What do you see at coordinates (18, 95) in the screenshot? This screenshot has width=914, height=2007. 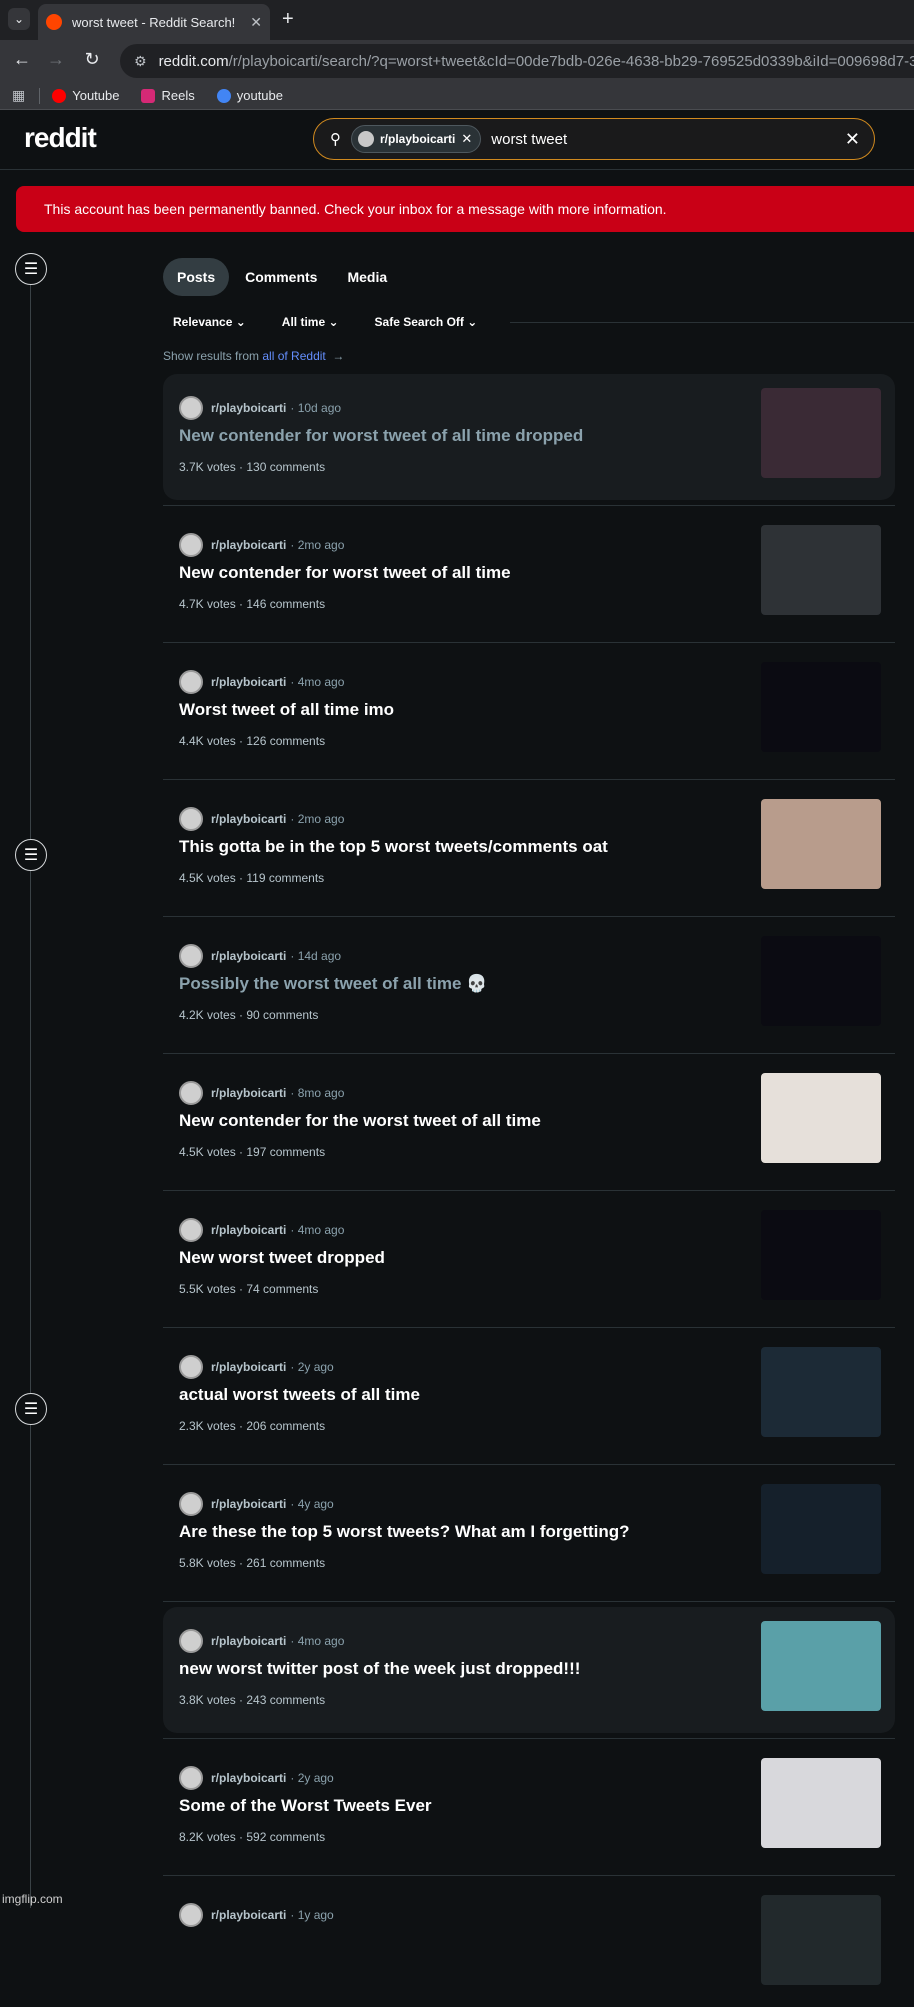 I see `apps-grid-icon: ▦` at bounding box center [18, 95].